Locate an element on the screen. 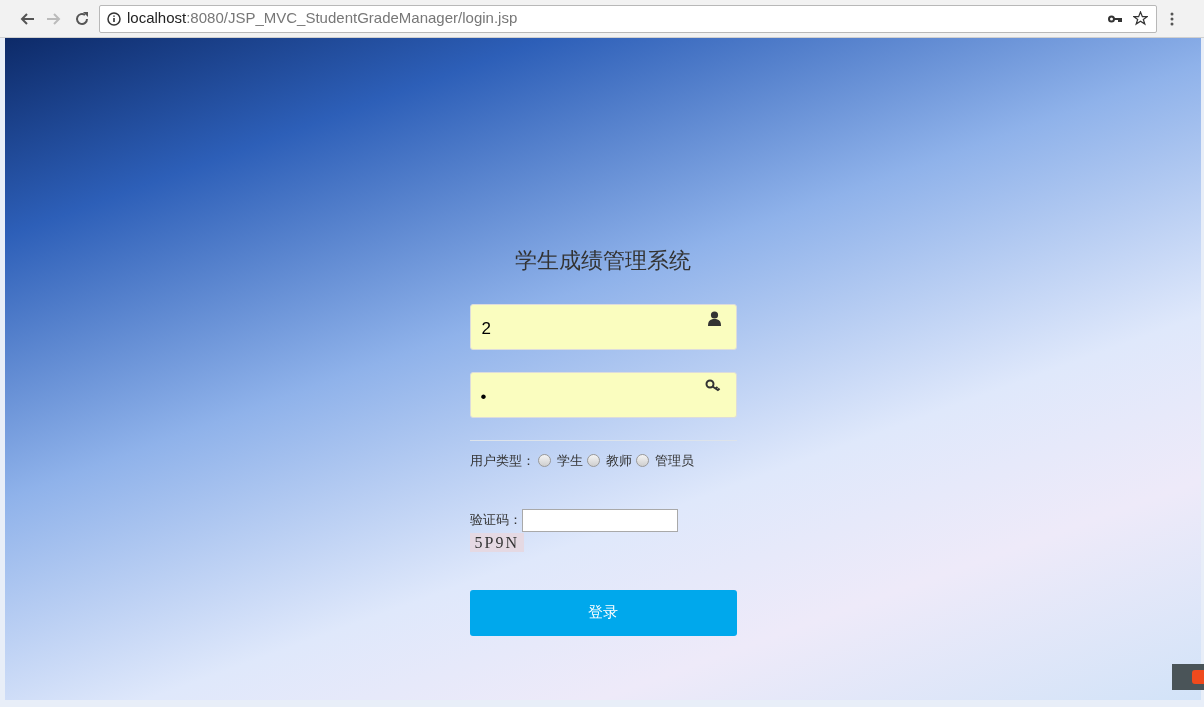  radio-label: 管理员 is located at coordinates (674, 461).